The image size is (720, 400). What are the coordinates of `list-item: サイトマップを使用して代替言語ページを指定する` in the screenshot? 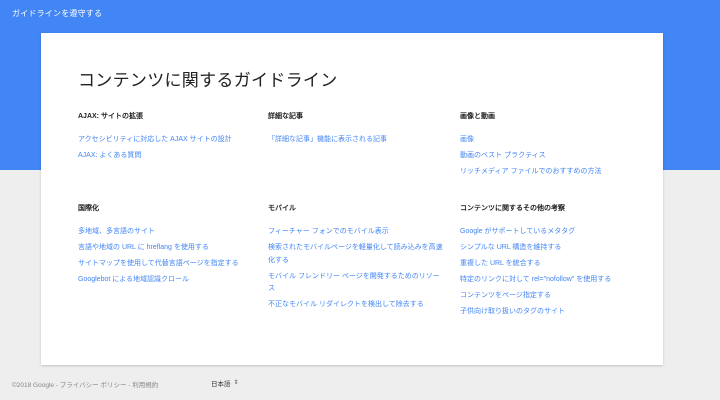 It's located at (165, 262).